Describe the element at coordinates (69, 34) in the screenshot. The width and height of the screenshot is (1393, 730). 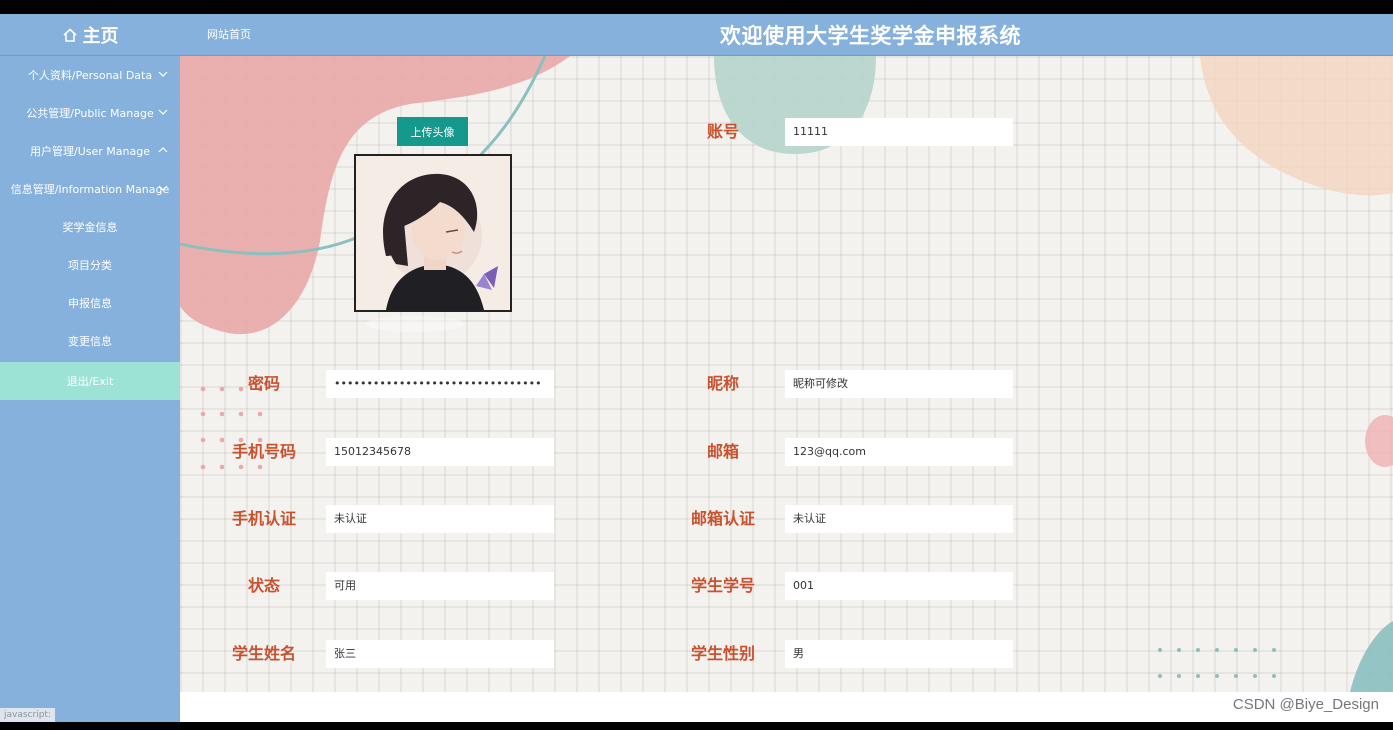
I see `home-icon` at that location.